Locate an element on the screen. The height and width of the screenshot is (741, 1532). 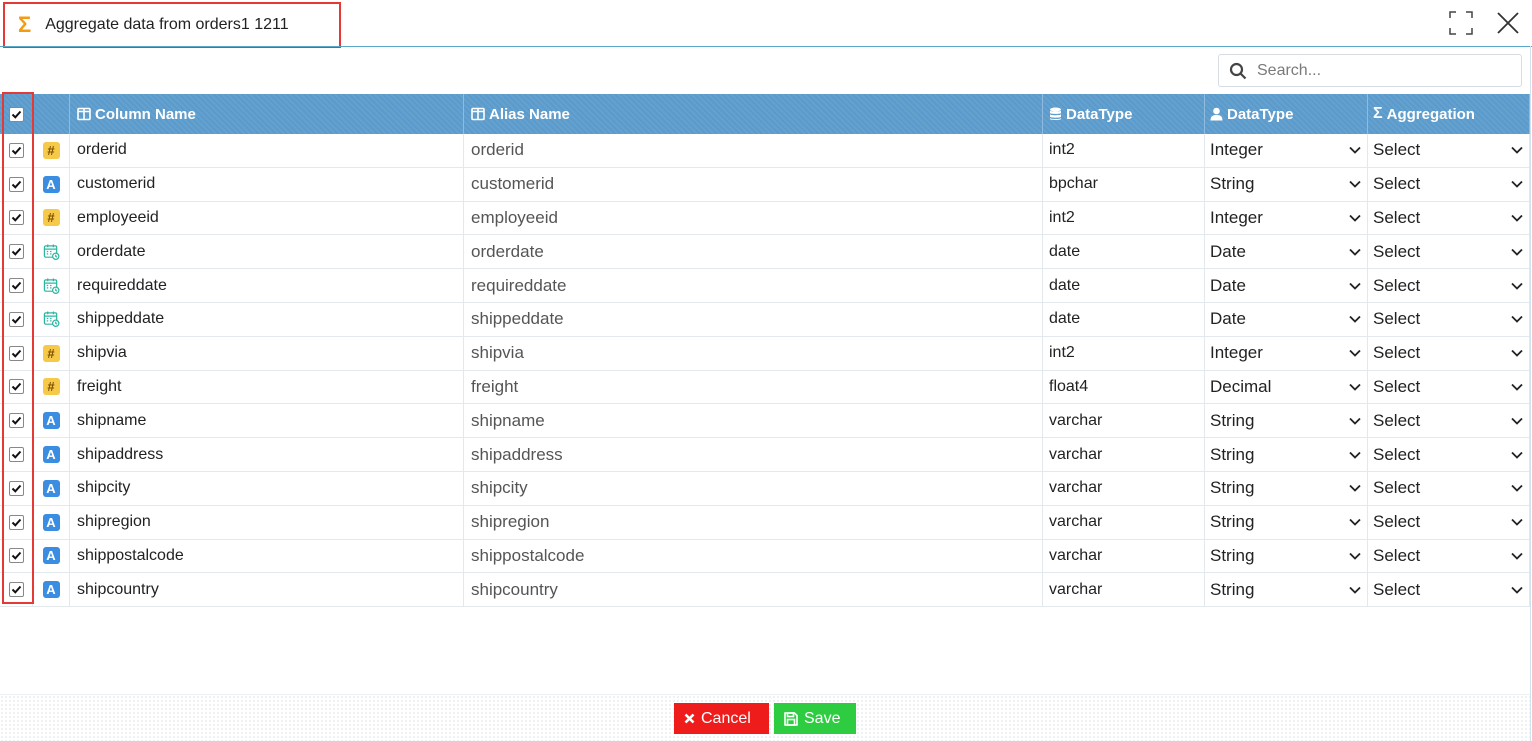
db-datatype-cell: varchar is located at coordinates (1124, 590).